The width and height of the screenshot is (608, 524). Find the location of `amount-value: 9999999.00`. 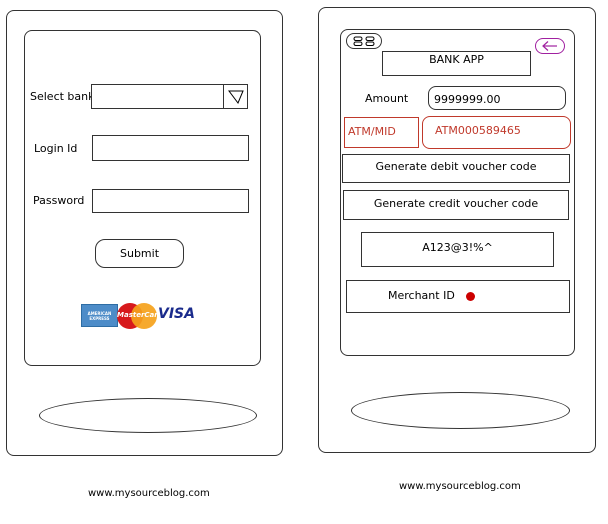

amount-value: 9999999.00 is located at coordinates (467, 99).